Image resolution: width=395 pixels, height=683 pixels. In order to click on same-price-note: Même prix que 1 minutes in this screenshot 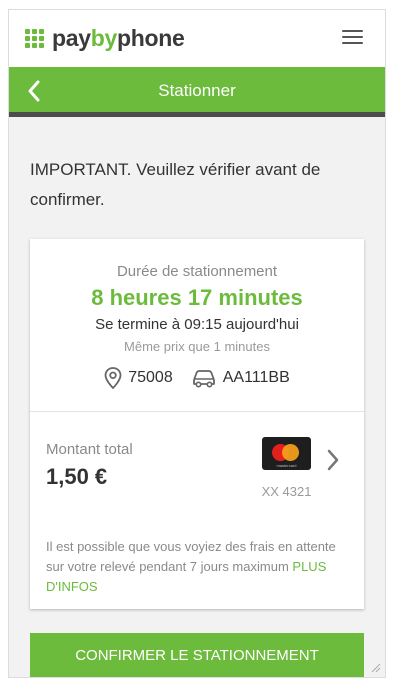, I will do `click(197, 346)`.